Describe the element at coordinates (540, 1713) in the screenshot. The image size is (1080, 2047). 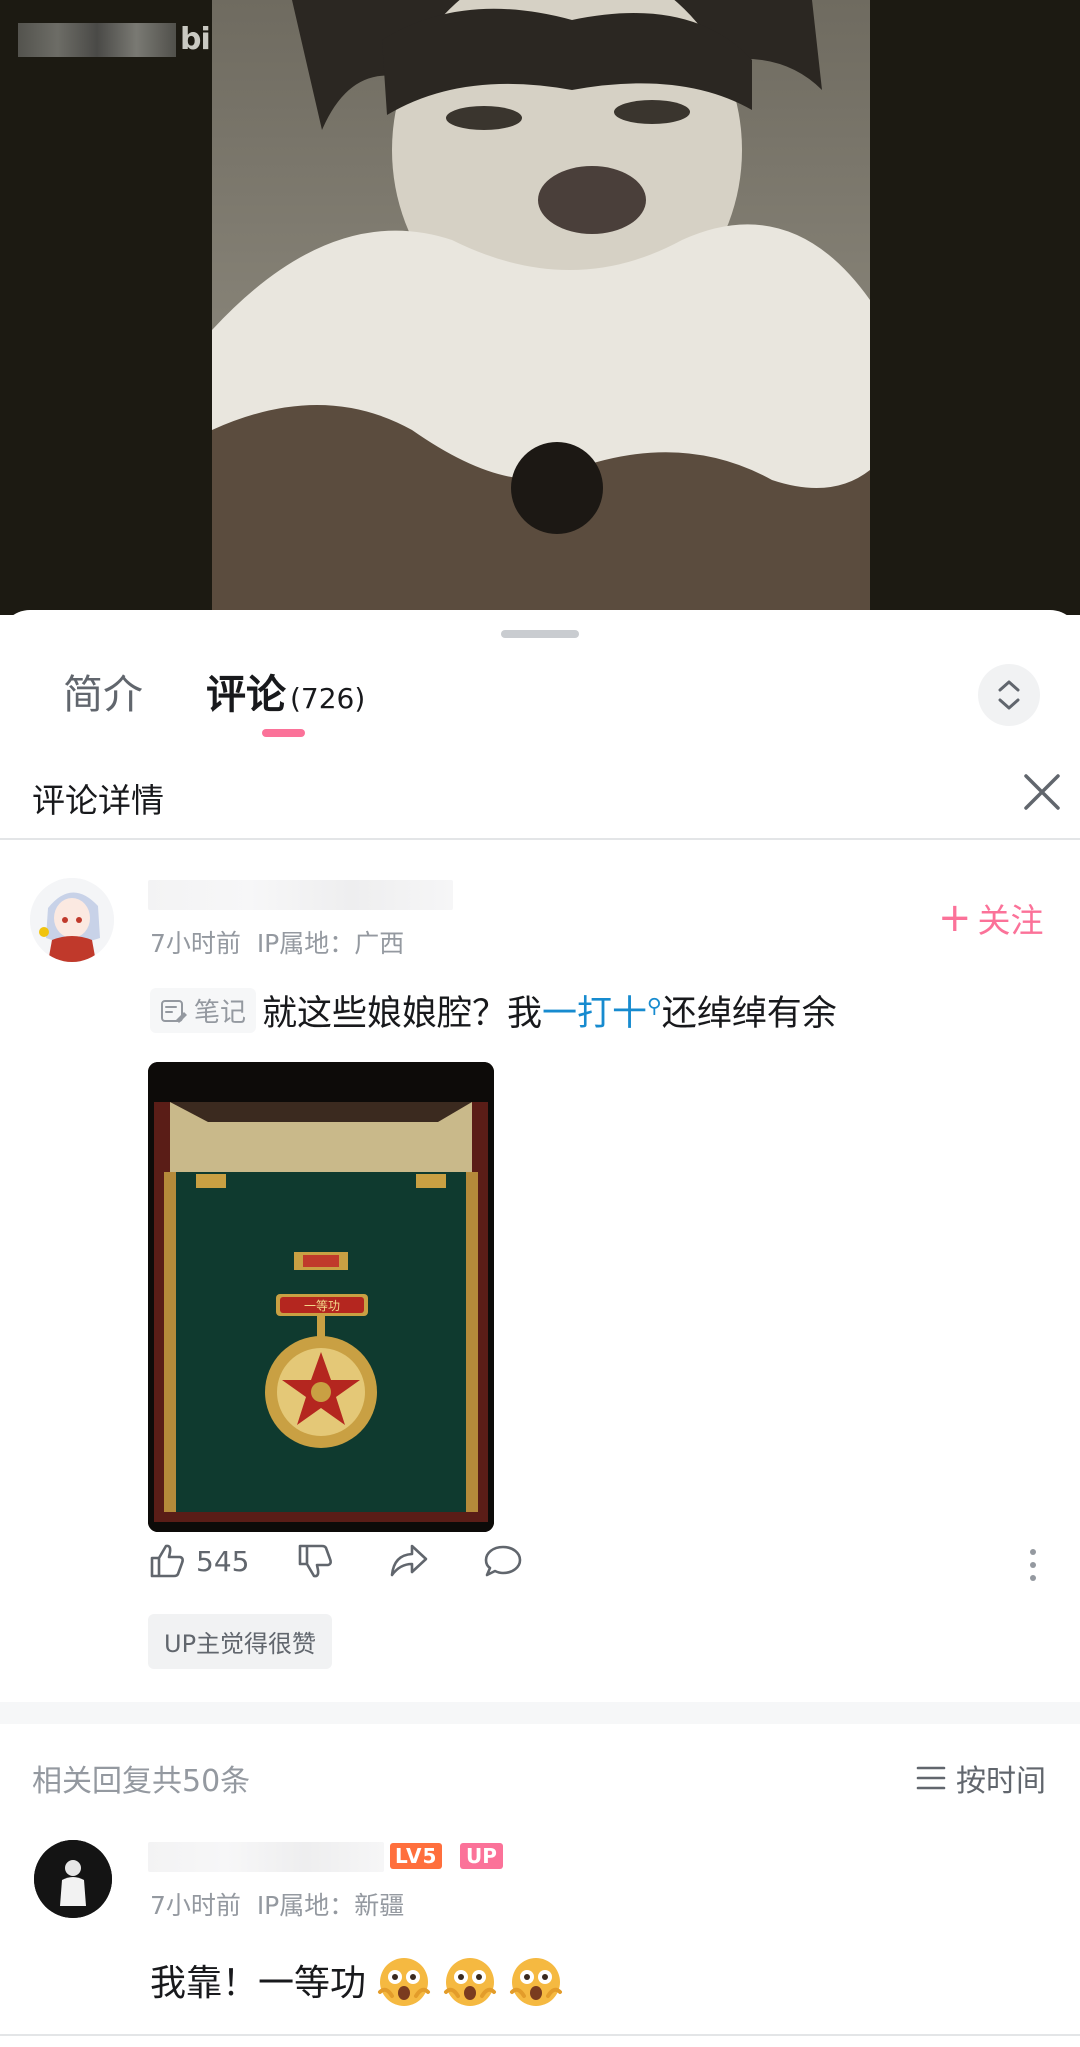
I see `section-divider` at that location.